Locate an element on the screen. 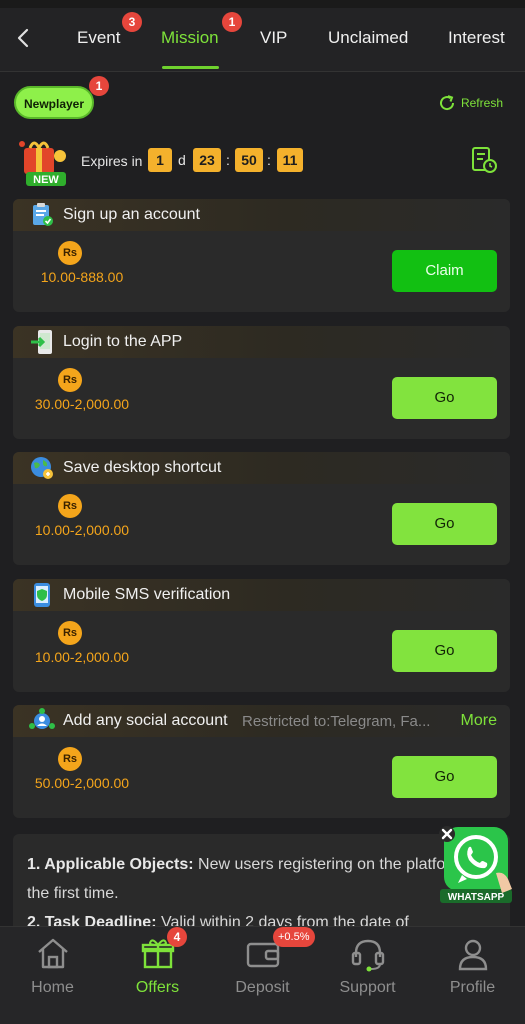  countdown-hours: 23 is located at coordinates (207, 160).